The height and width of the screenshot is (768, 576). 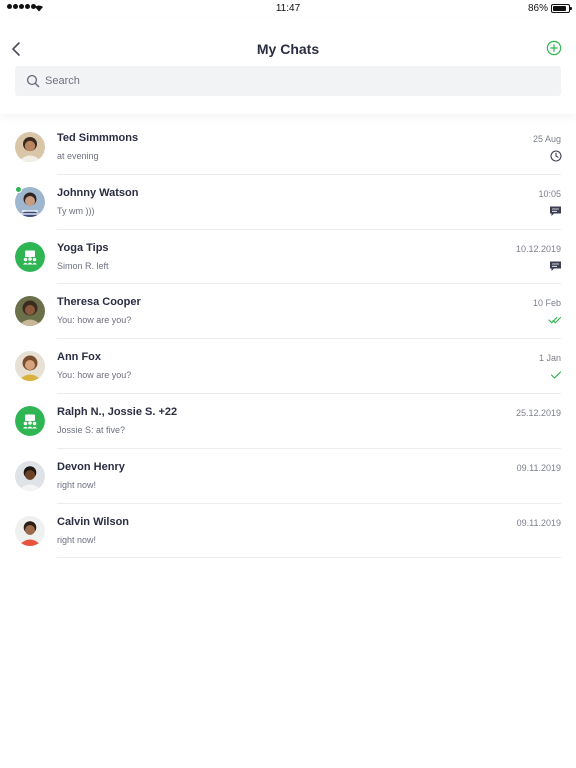 I want to click on back-button, so click(x=17, y=49).